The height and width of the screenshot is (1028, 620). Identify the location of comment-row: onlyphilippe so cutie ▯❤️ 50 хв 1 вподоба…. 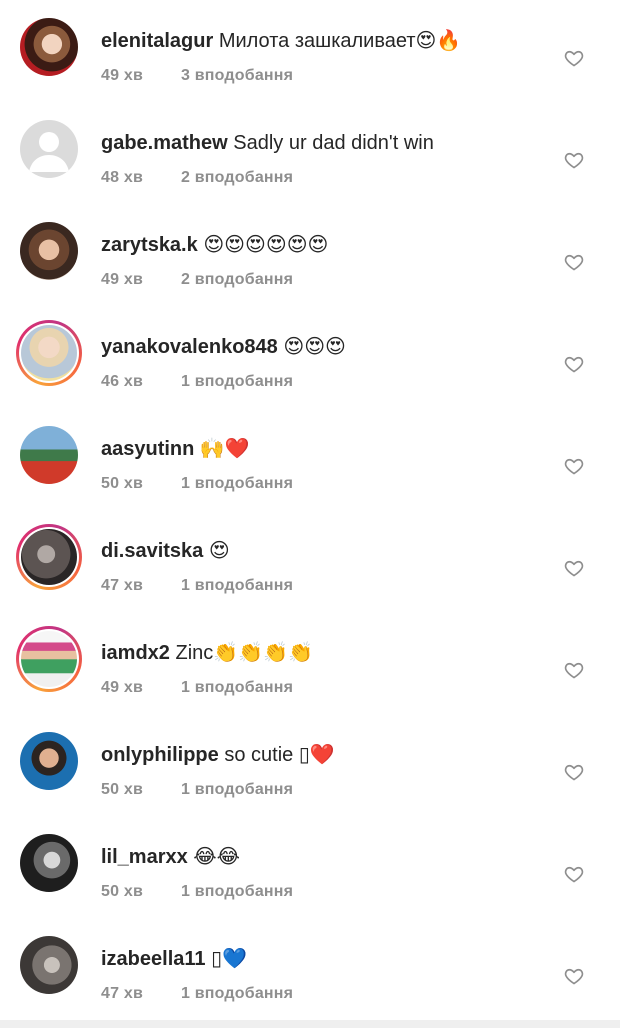
(310, 765).